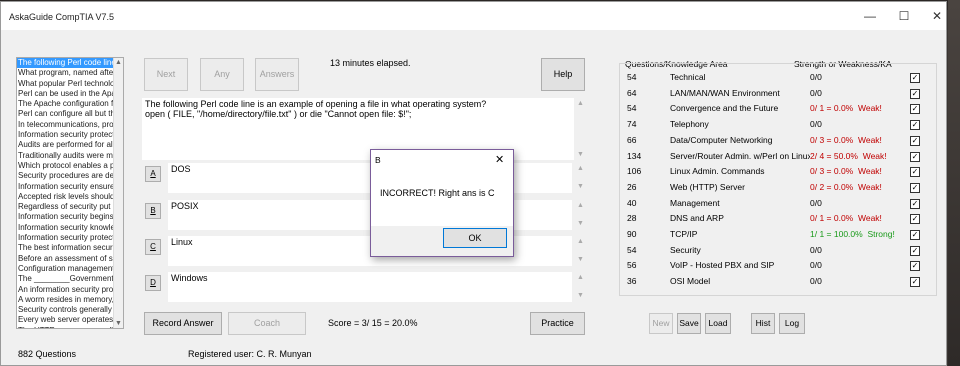 The width and height of the screenshot is (960, 366). Describe the element at coordinates (66, 259) in the screenshot. I see `question-list-item: Before an assessment of security` at that location.